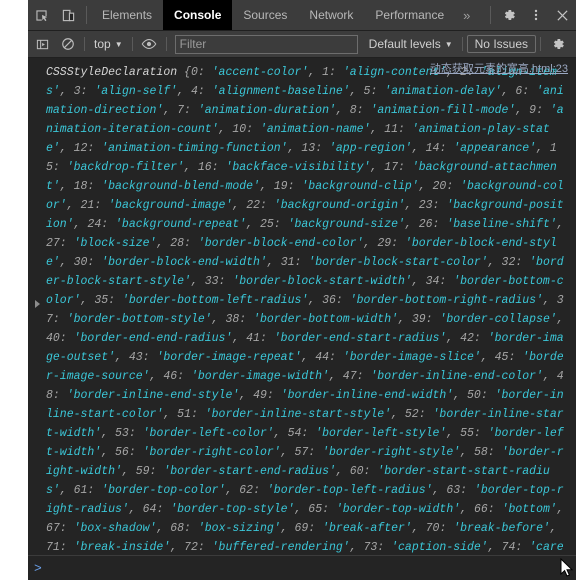  I want to click on tab-performance: Performance, so click(409, 15).